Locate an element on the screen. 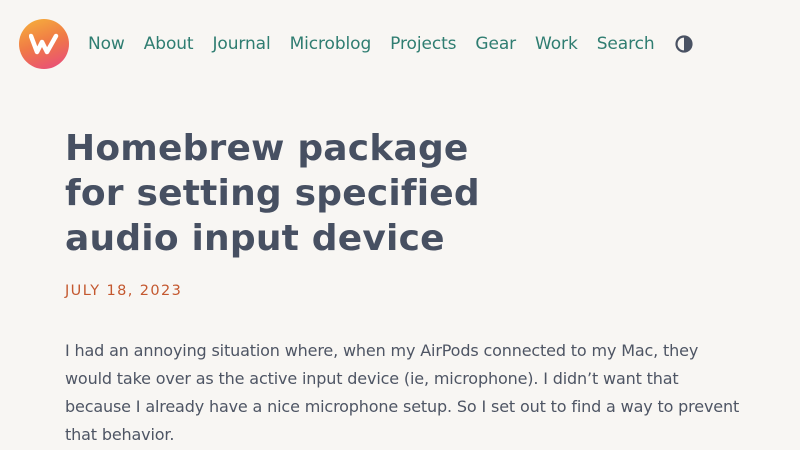 The width and height of the screenshot is (800, 450). half-circle-contrast-icon is located at coordinates (683, 44).